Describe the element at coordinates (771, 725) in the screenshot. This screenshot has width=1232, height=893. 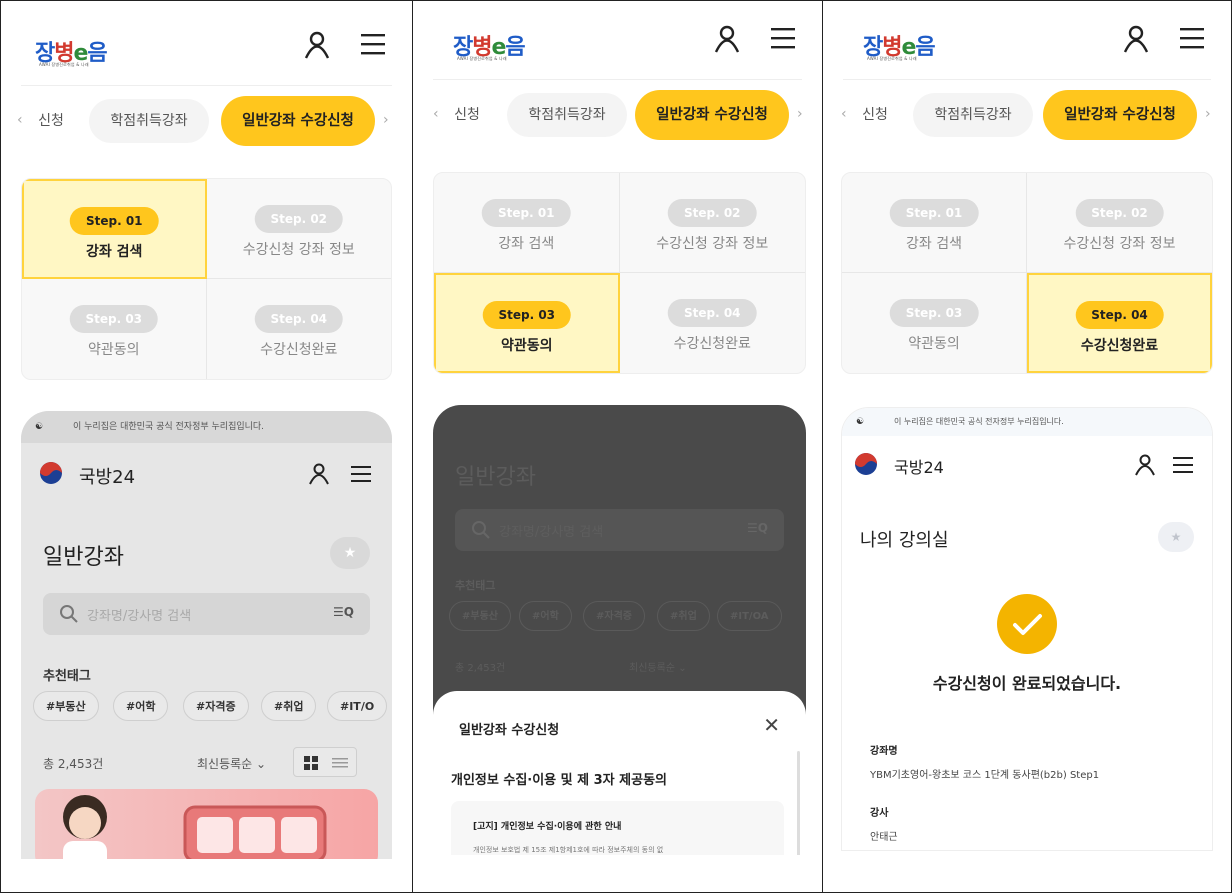
I see `close-icon: ✕` at that location.